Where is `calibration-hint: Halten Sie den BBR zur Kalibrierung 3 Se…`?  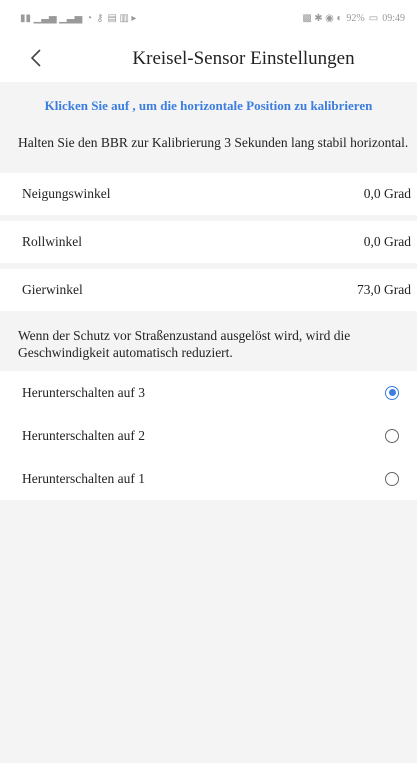 calibration-hint: Halten Sie den BBR zur Kalibrierung 3 Se… is located at coordinates (208, 144).